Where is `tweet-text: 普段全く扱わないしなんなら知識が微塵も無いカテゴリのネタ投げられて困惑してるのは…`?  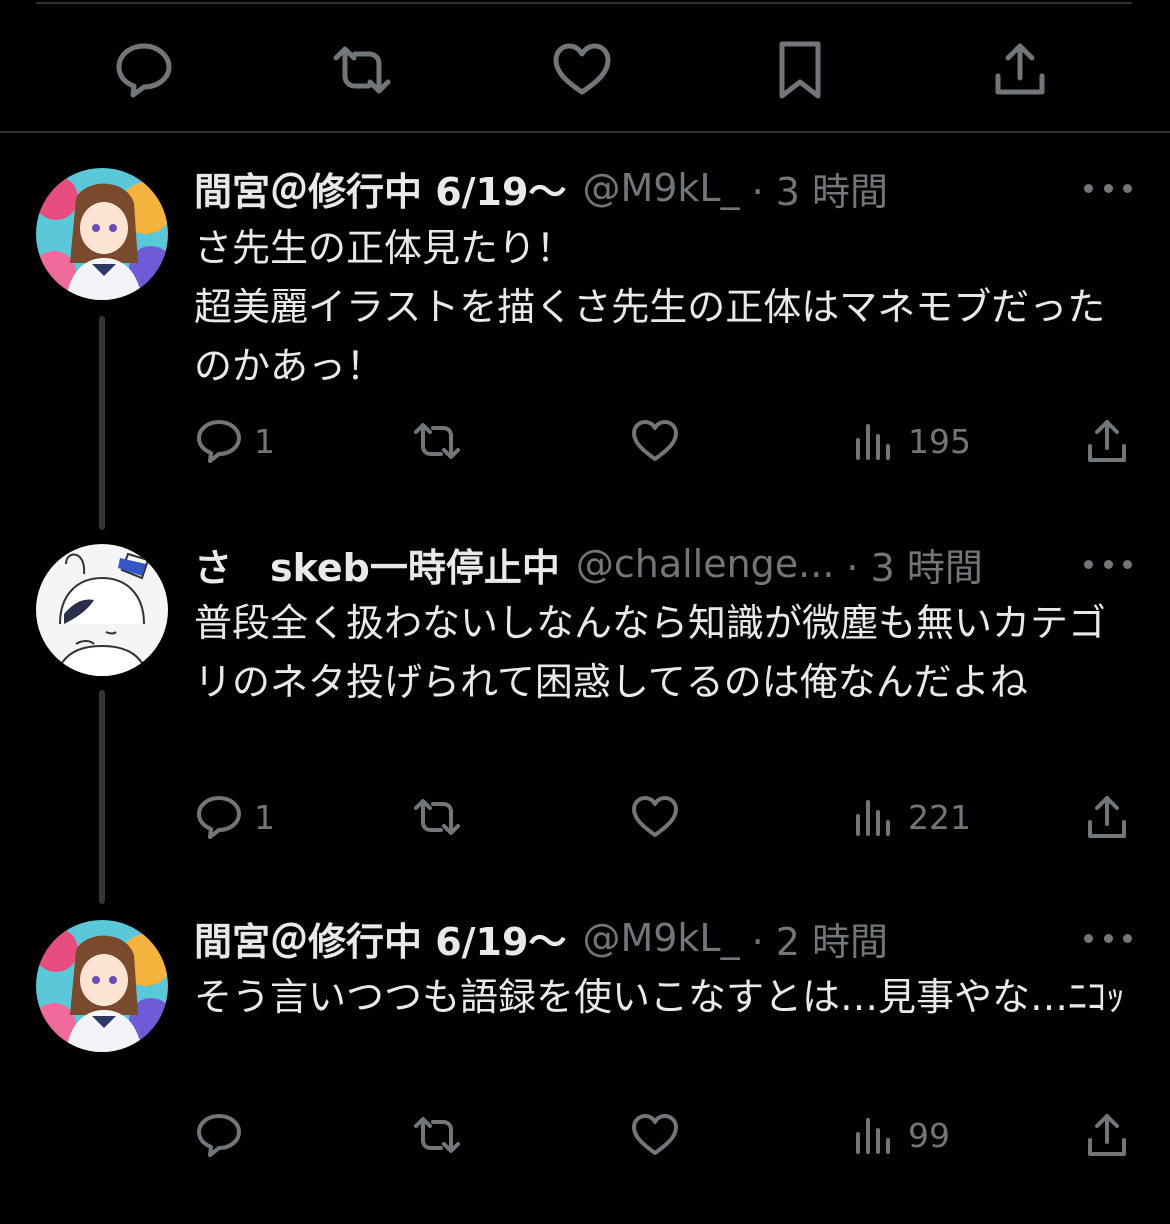
tweet-text: 普段全く扱わないしなんなら知識が微塵も無いカテゴリのネタ投げられて困惑してるのは… is located at coordinates (650, 652).